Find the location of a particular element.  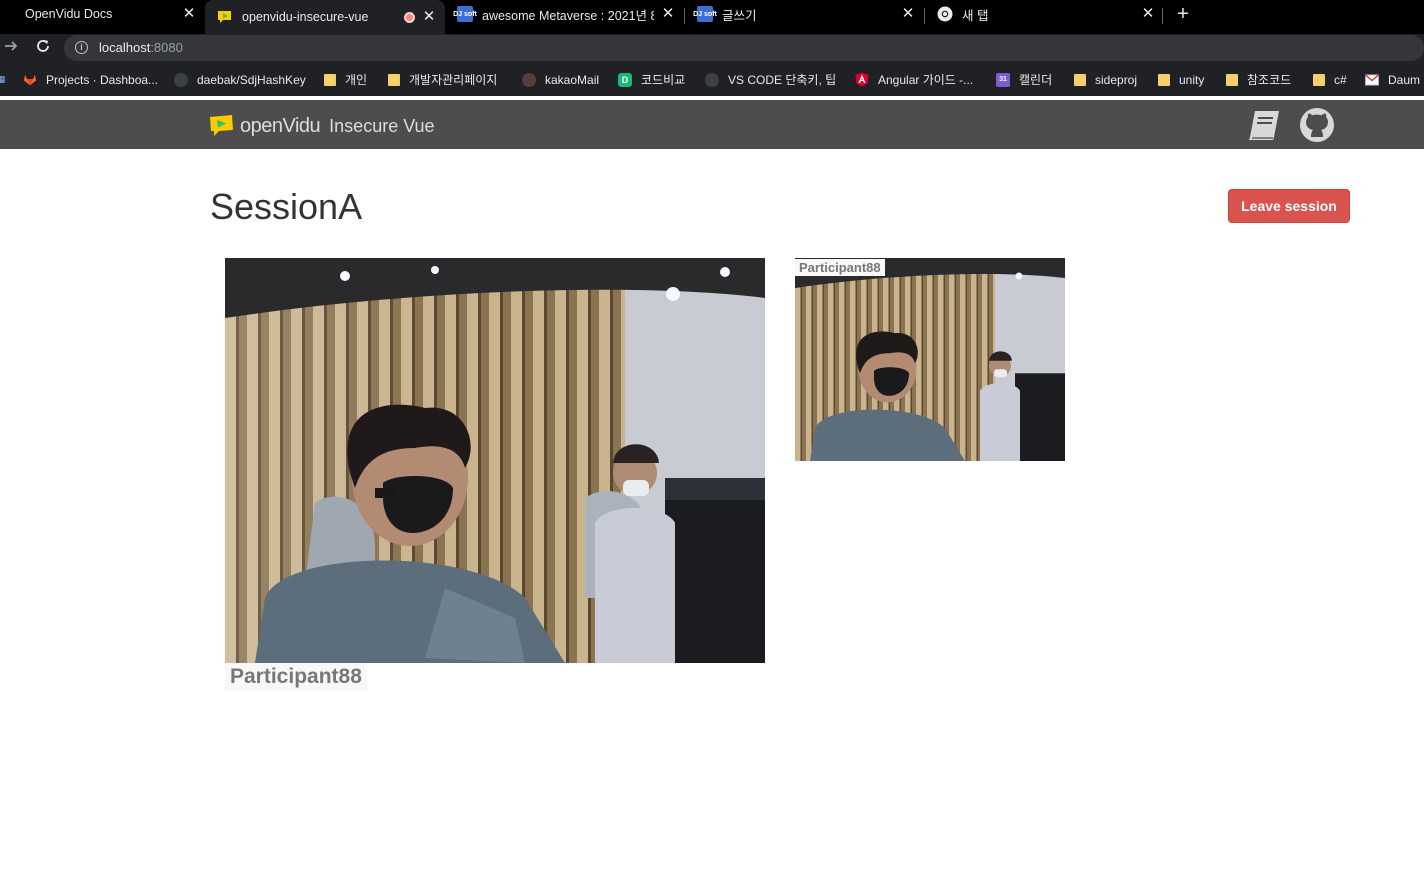

diff-icon: D is located at coordinates (625, 79).